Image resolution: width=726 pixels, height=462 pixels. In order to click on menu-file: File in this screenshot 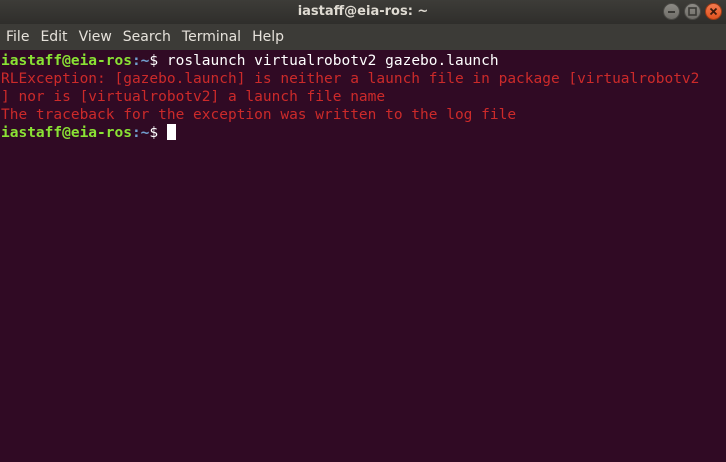, I will do `click(17, 37)`.